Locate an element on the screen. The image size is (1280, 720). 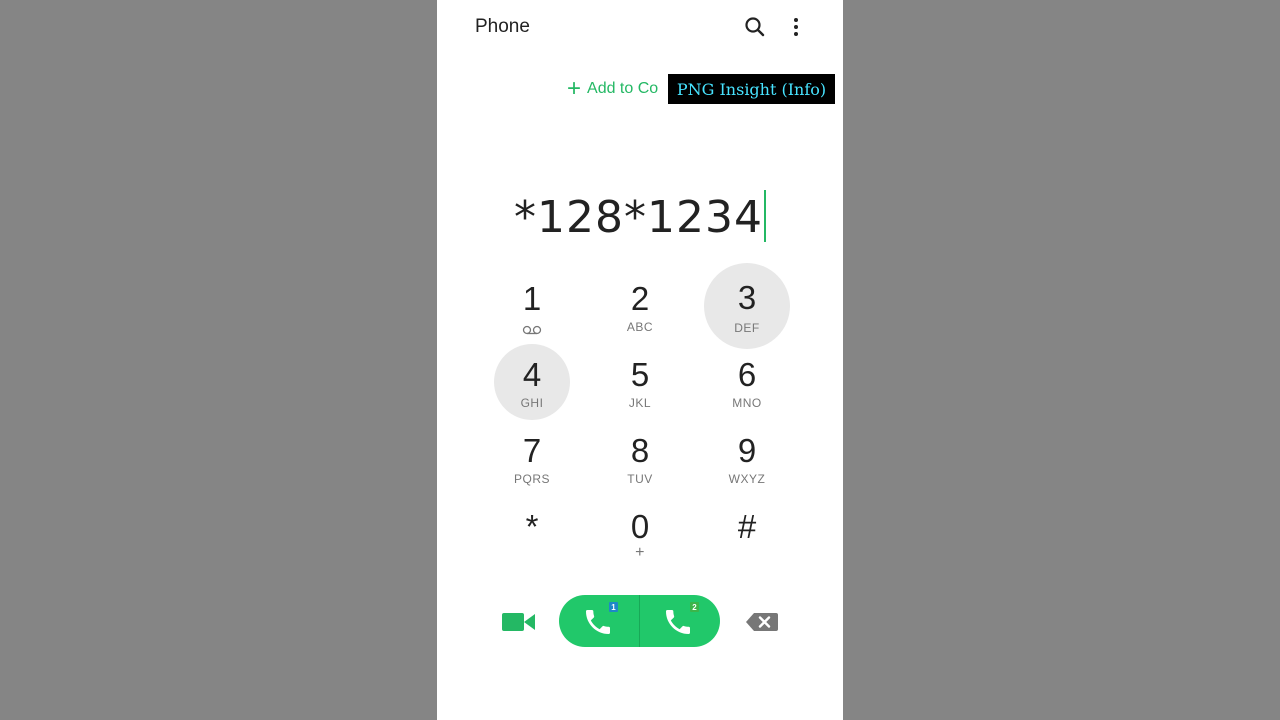
key-7: 7 PQRS is located at coordinates (532, 458).